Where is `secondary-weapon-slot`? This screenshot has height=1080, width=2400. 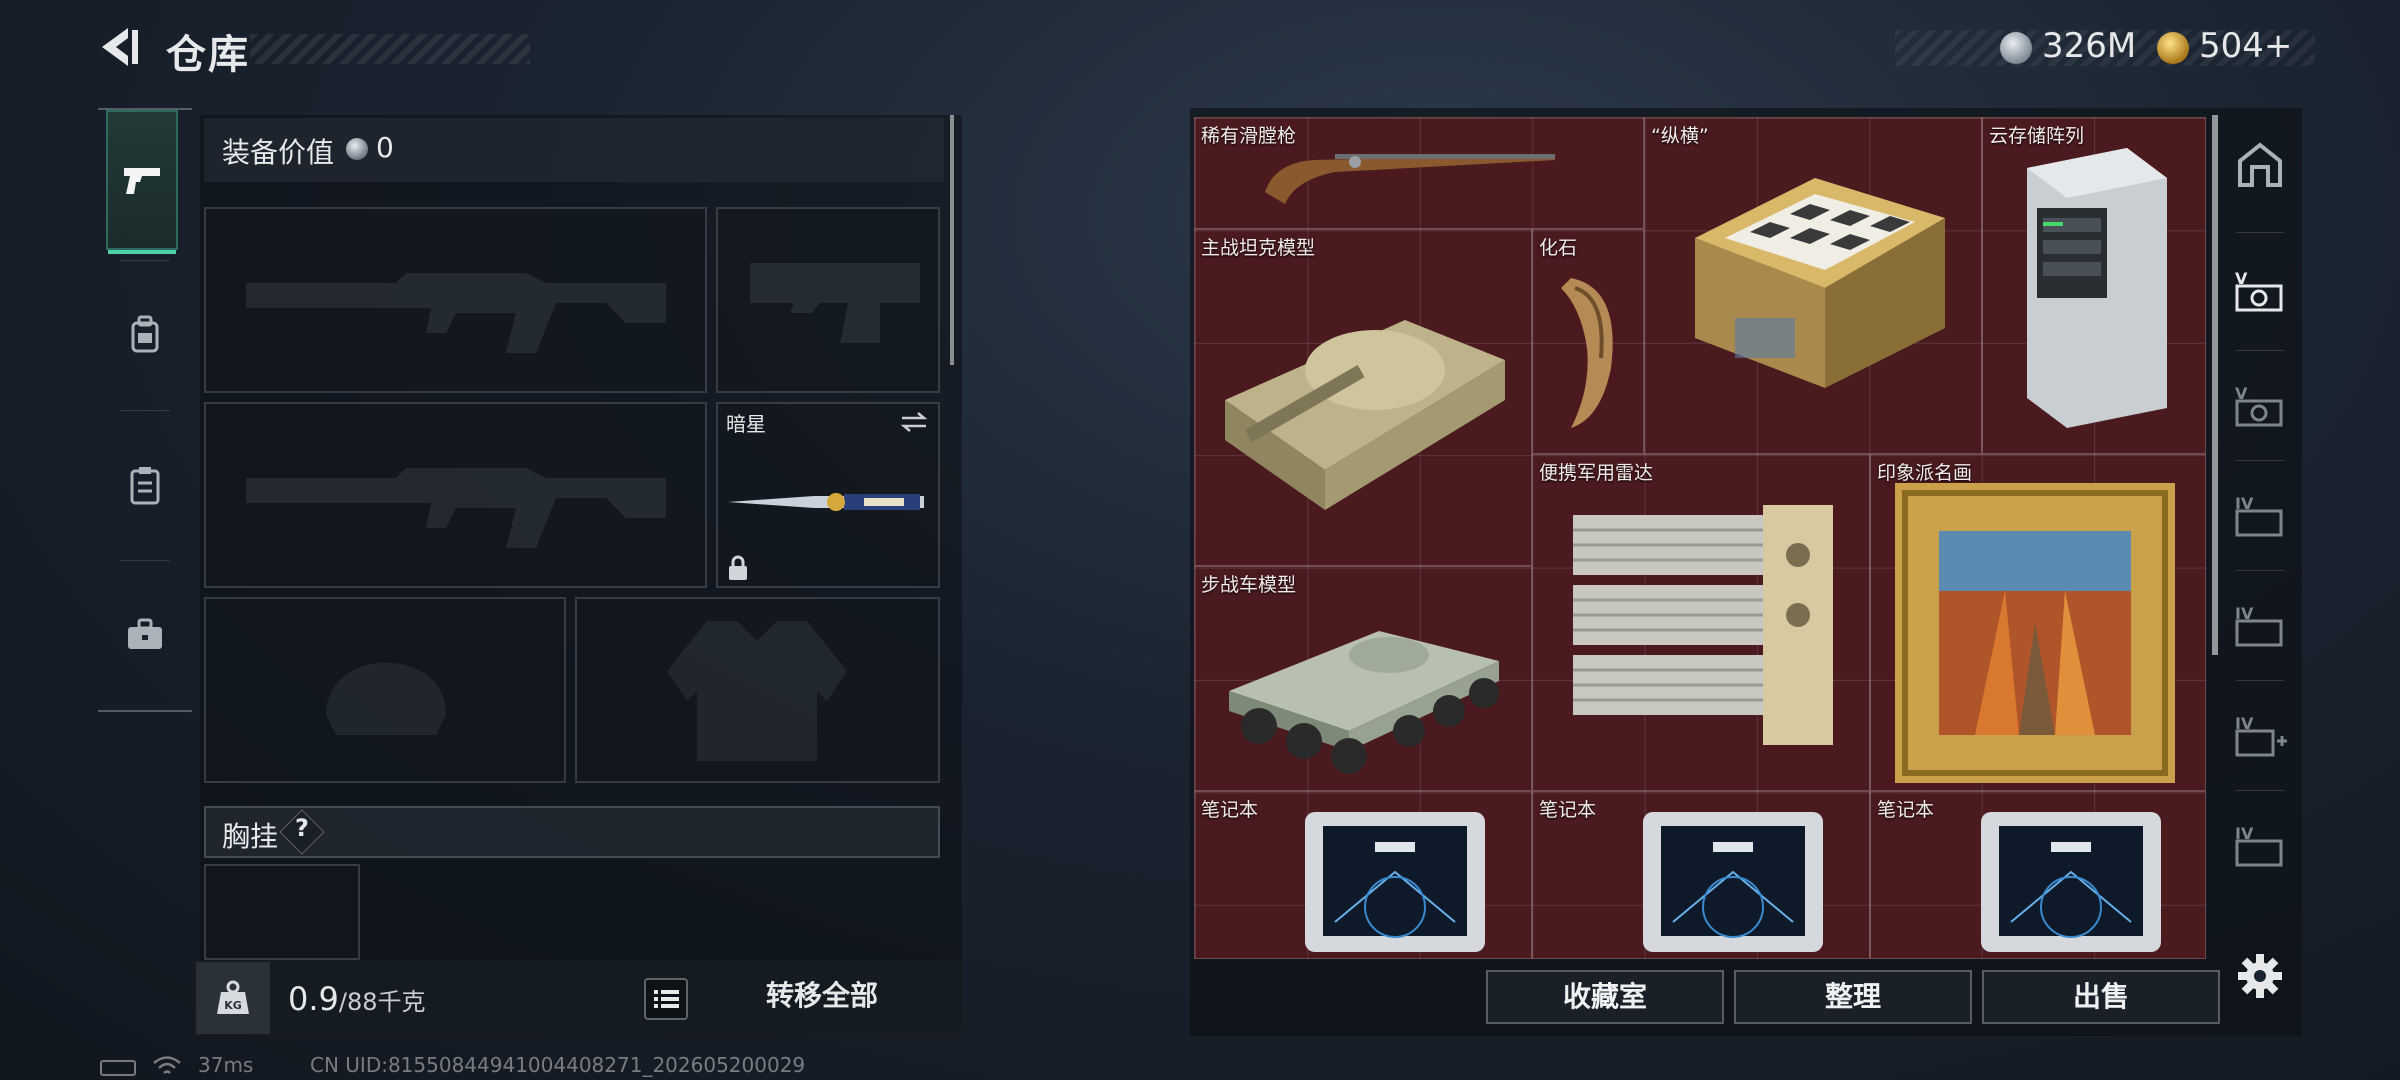 secondary-weapon-slot is located at coordinates (455, 495).